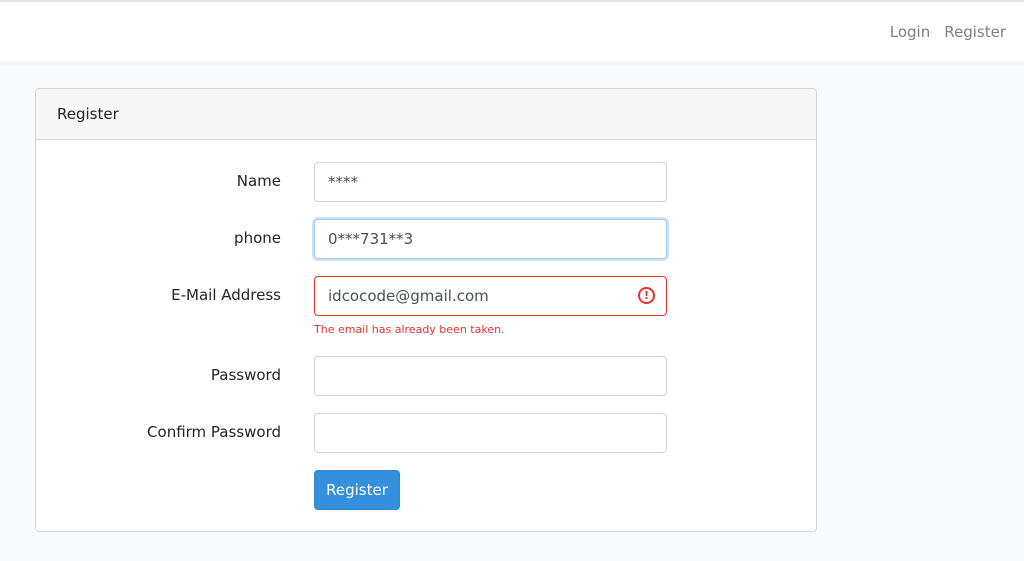  Describe the element at coordinates (245, 375) in the screenshot. I see `password-label: Password` at that location.